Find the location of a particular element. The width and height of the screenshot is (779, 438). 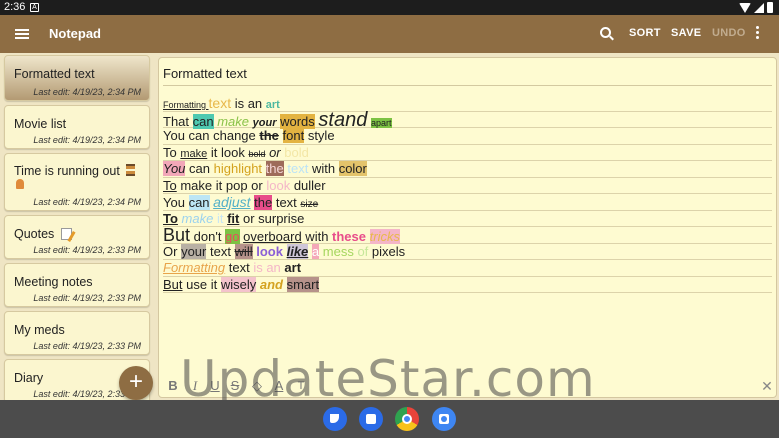

text-run: pixels is located at coordinates (387, 251).